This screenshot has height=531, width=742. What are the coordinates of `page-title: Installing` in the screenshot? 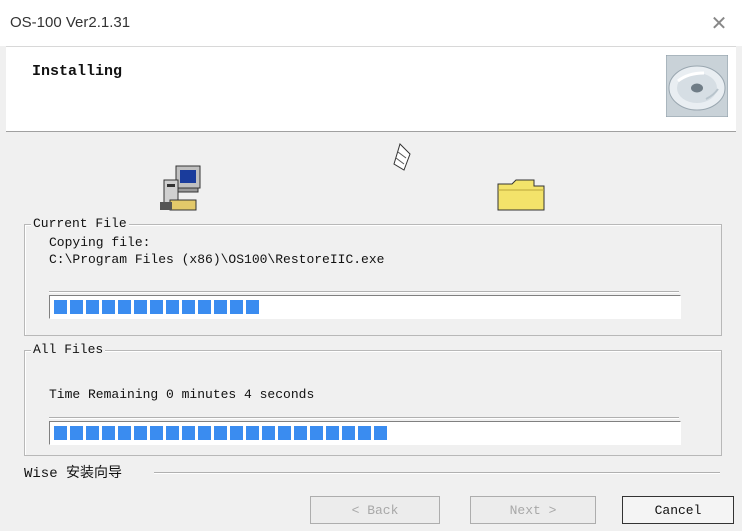 It's located at (77, 71).